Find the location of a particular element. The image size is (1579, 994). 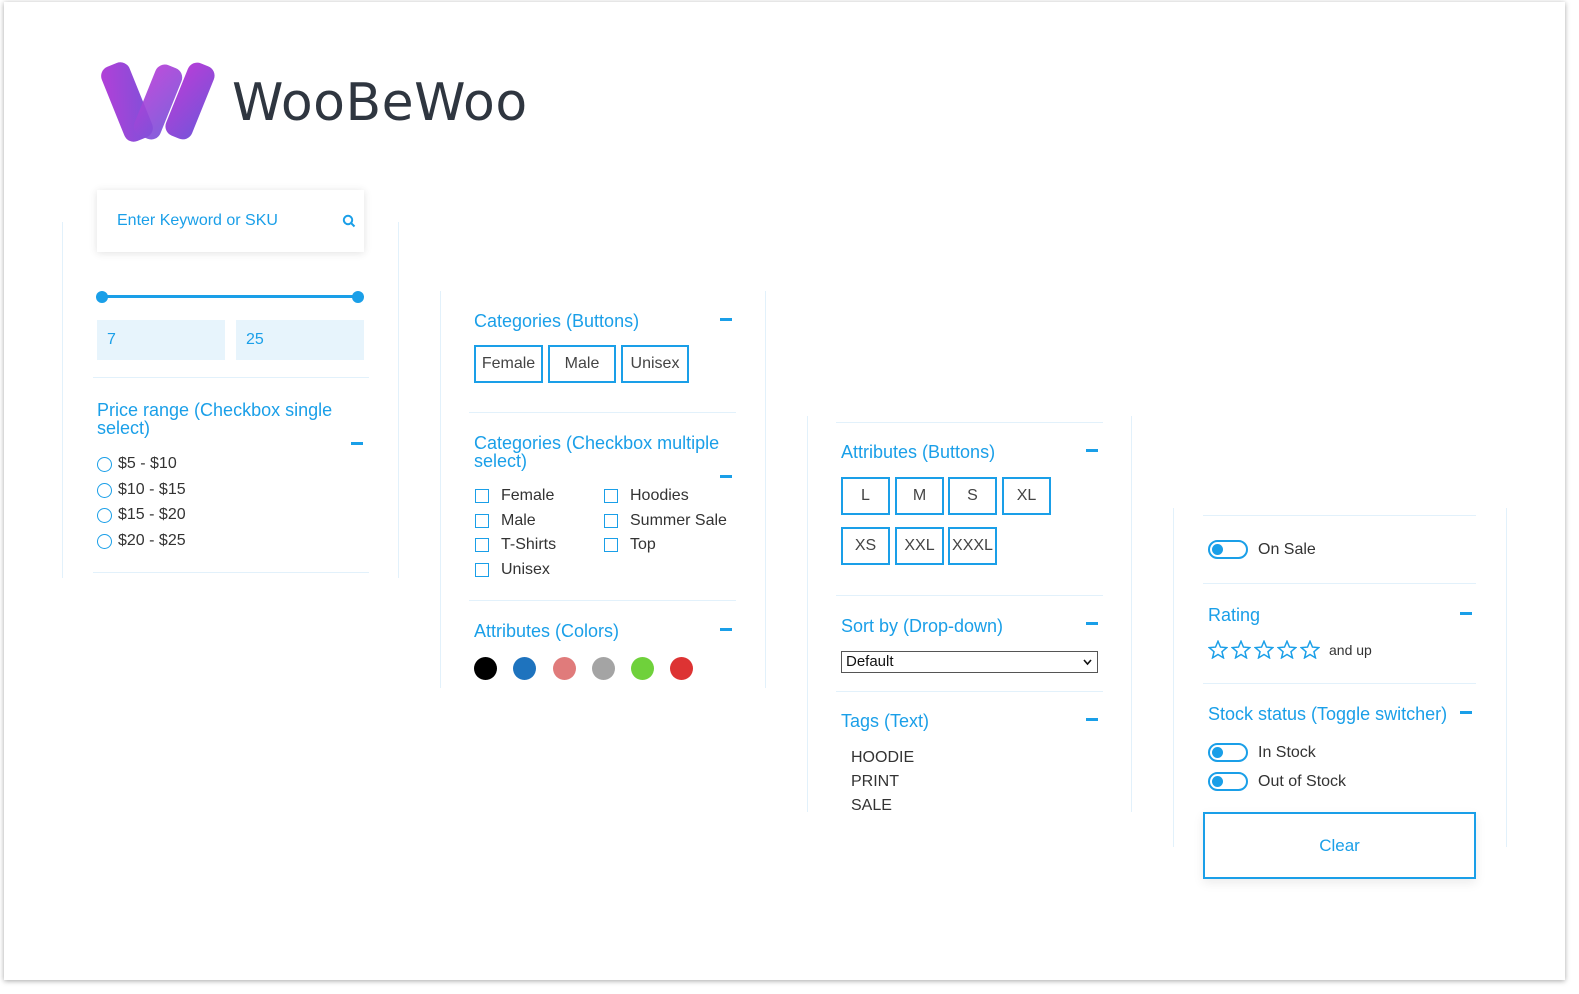

stock-status-title: Stock status (Toggle switcher) is located at coordinates (1328, 714).